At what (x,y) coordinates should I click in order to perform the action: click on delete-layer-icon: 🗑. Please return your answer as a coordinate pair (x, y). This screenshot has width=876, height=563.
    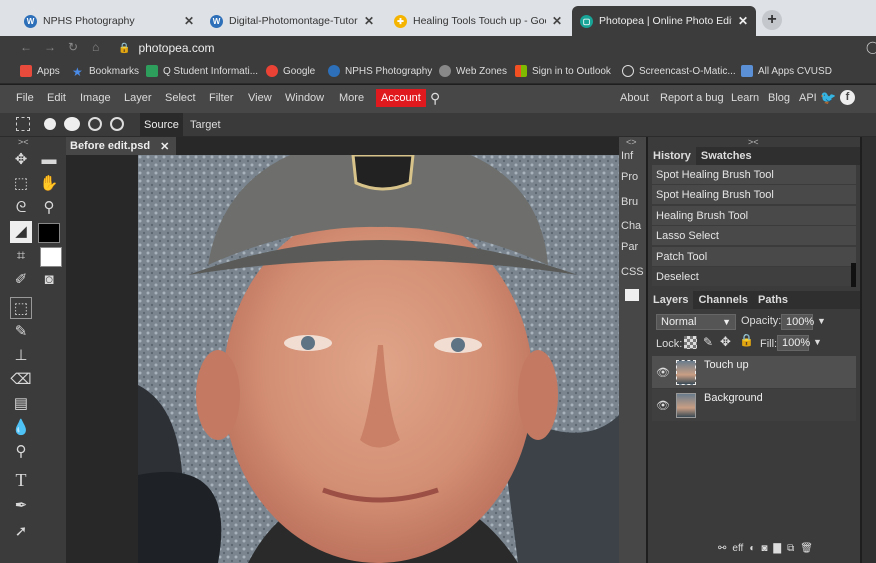
    Looking at the image, I should click on (806, 548).